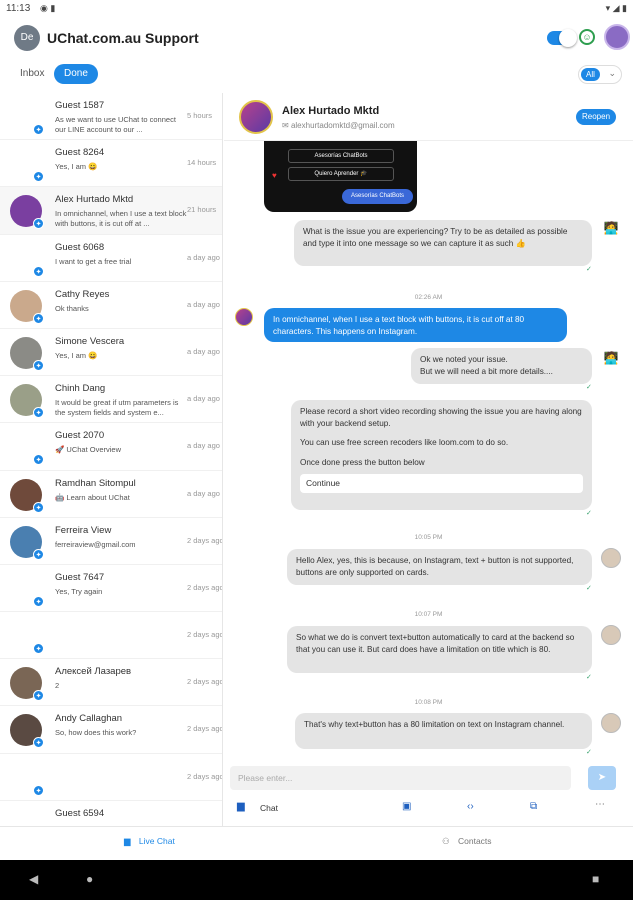 Image resolution: width=633 pixels, height=900 pixels. Describe the element at coordinates (342, 125) in the screenshot. I see `contact-email-text: alexhurtadomktd@gmail.com` at that location.